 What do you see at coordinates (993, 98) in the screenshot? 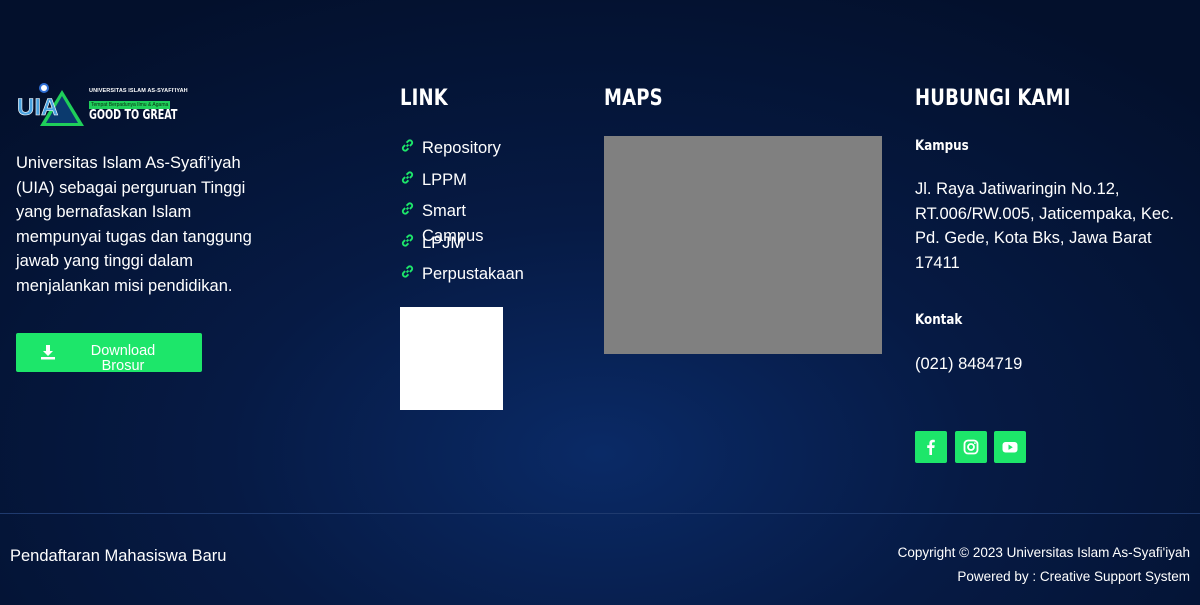
I see `contact-heading: HUBUNGI KAMI` at bounding box center [993, 98].